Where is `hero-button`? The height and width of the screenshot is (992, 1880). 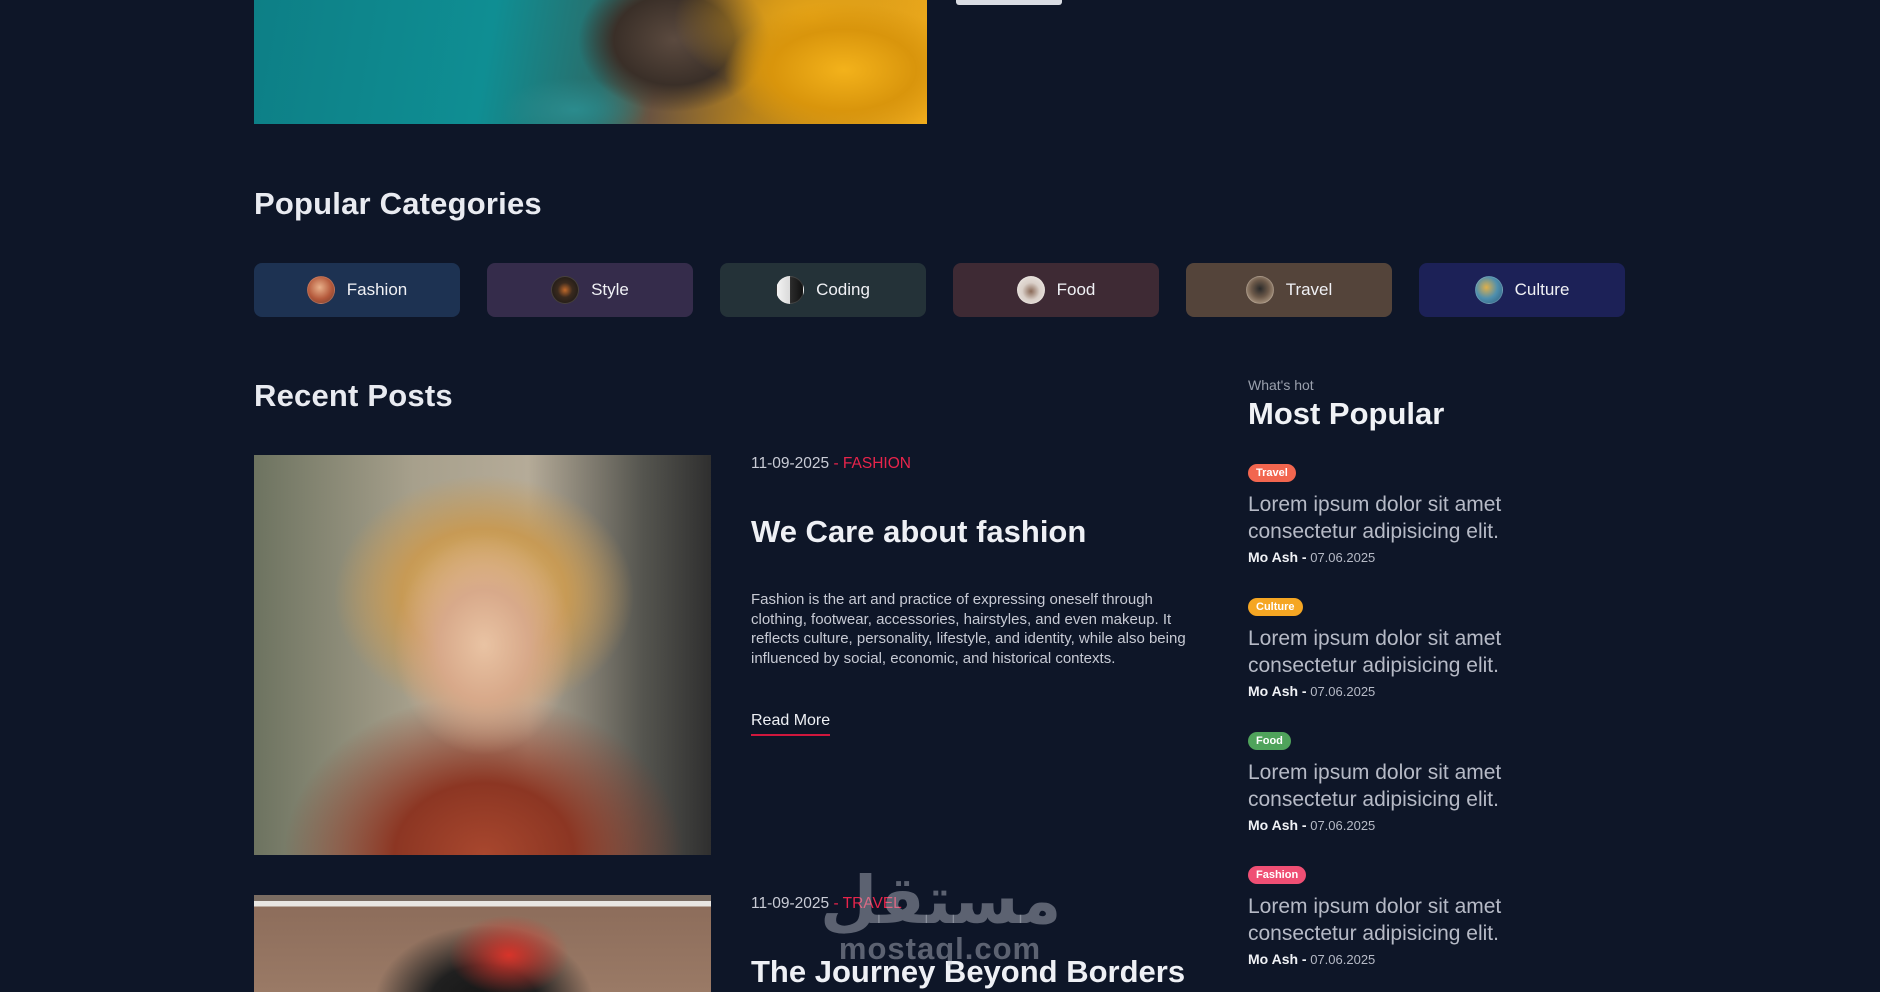 hero-button is located at coordinates (1009, 2).